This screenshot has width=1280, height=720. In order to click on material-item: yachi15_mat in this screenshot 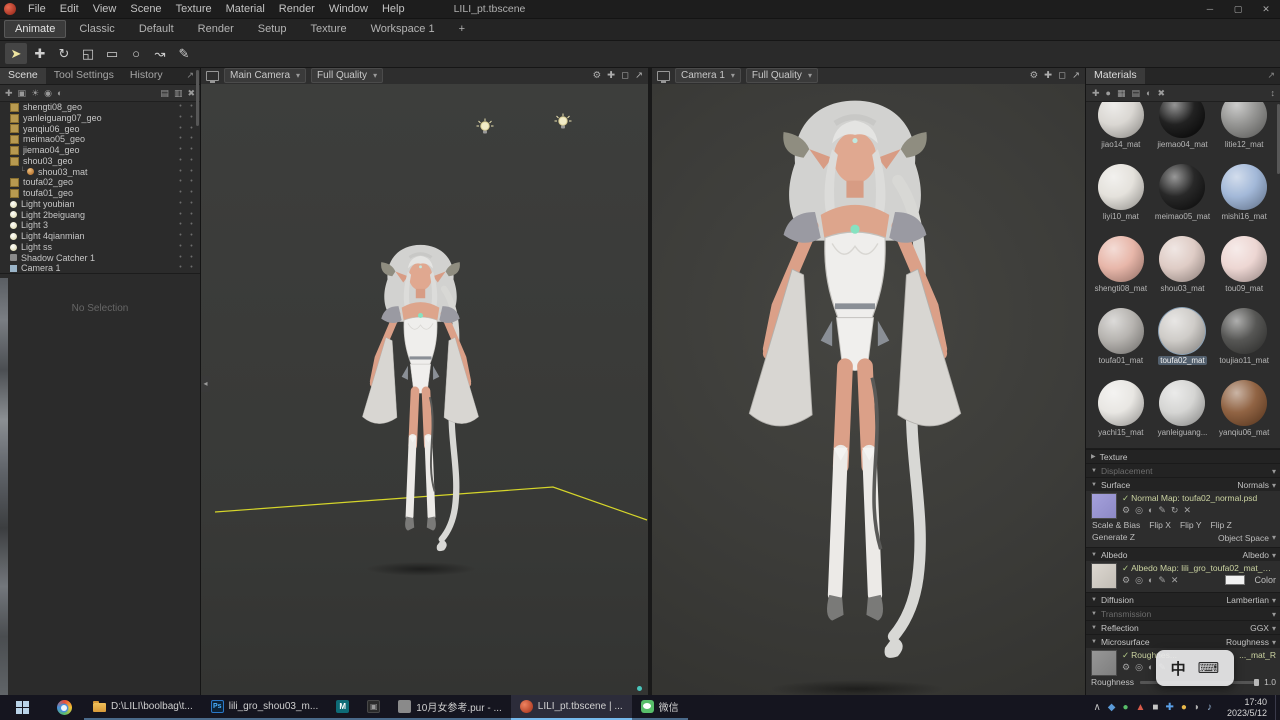, I will do `click(1121, 412)`.